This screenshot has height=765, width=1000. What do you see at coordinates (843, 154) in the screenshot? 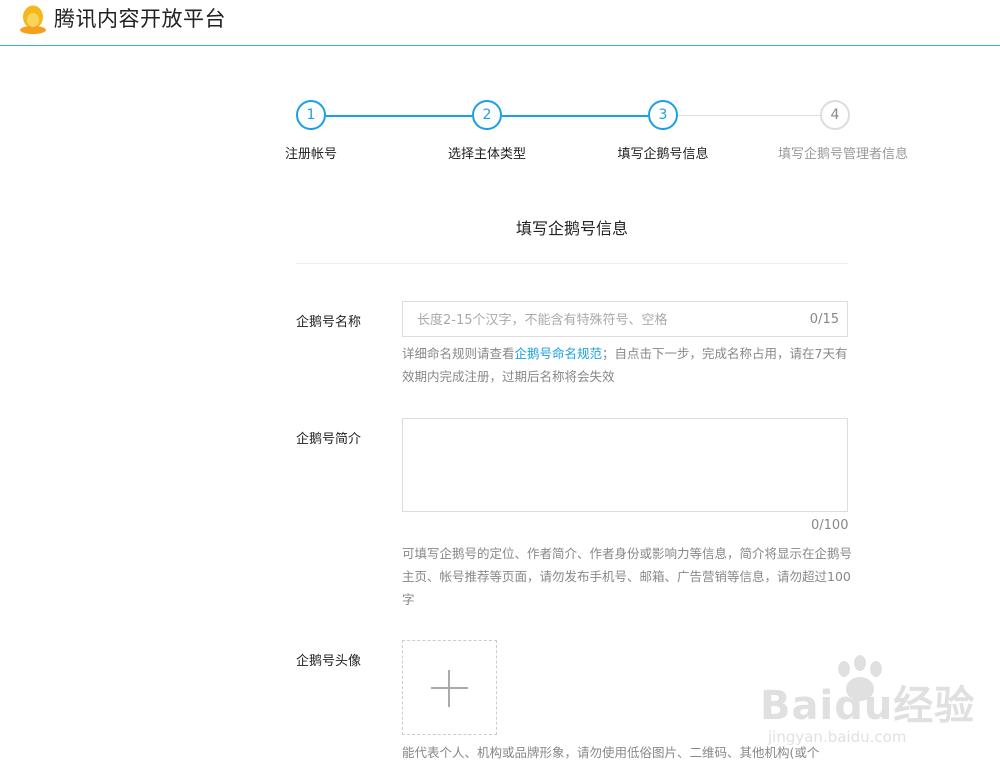
I see `step-4-label: 填写企鹅号管理者信息` at bounding box center [843, 154].